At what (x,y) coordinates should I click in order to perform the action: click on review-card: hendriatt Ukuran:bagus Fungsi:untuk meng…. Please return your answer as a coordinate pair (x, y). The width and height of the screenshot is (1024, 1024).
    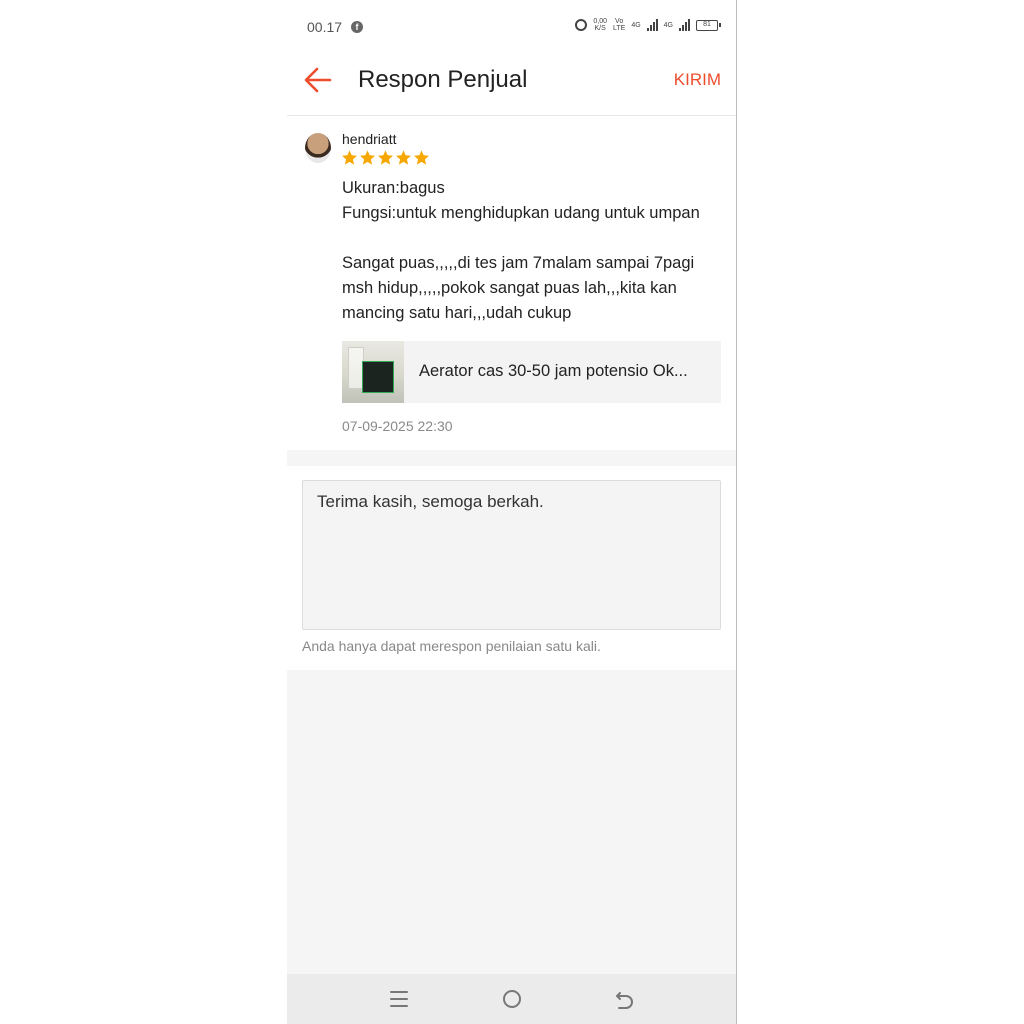
    Looking at the image, I should click on (511, 283).